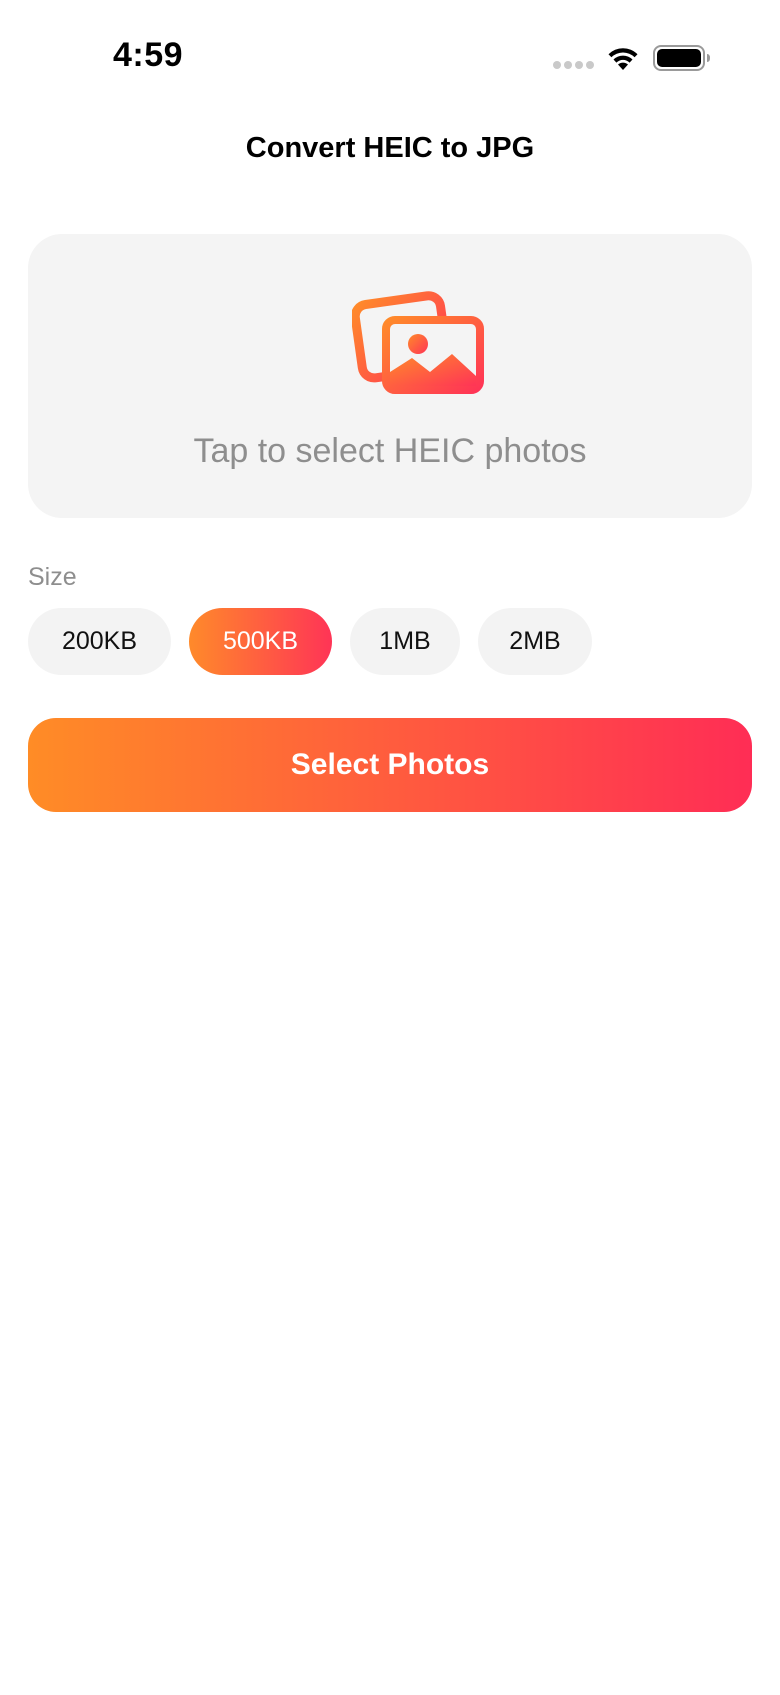  Describe the element at coordinates (623, 59) in the screenshot. I see `wifi-icon` at that location.